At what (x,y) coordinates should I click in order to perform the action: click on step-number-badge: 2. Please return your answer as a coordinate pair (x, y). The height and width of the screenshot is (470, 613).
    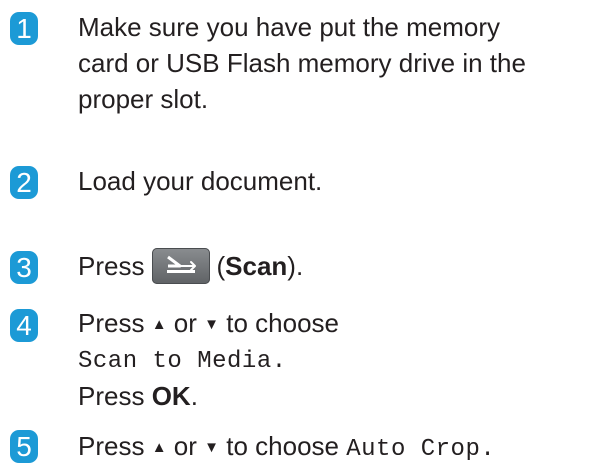
    Looking at the image, I should click on (24, 182).